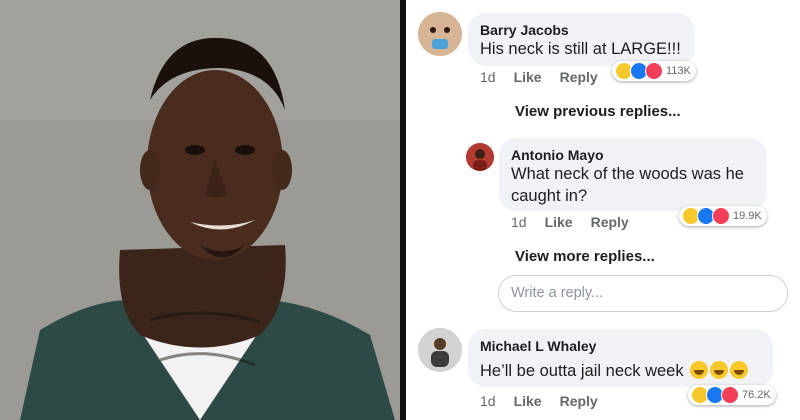  What do you see at coordinates (580, 49) in the screenshot?
I see `comment-text: His neck is still at LARGE!!!` at bounding box center [580, 49].